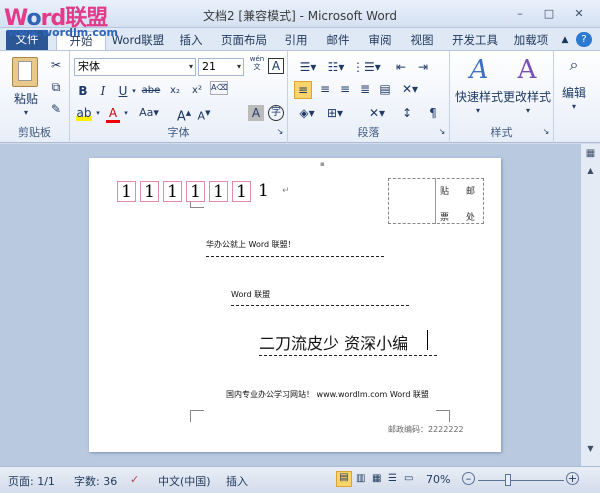 This screenshot has width=600, height=493. I want to click on full-screen-view-icon: ▥, so click(360, 478).